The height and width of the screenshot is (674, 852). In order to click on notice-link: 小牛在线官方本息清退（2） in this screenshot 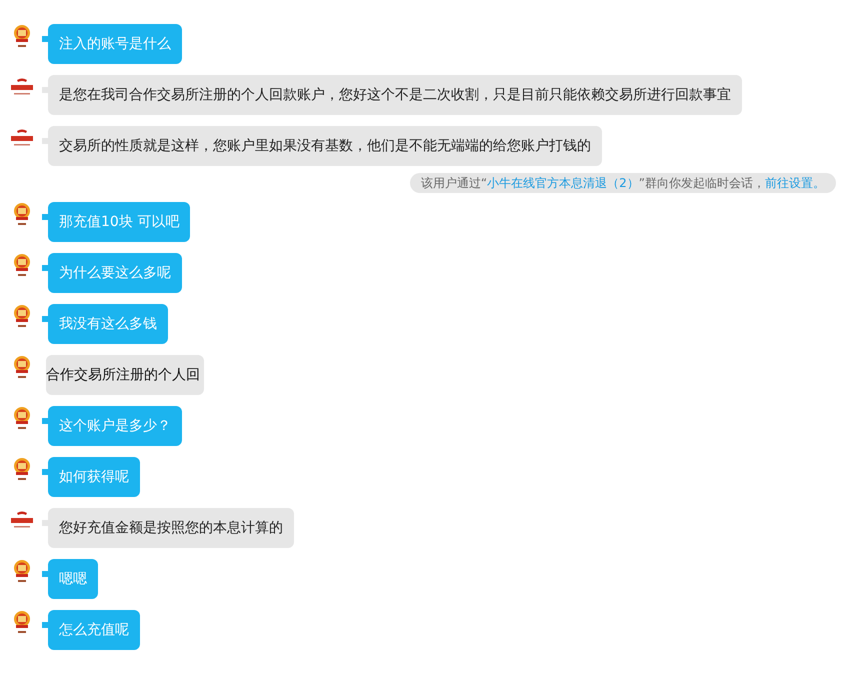, I will do `click(563, 183)`.